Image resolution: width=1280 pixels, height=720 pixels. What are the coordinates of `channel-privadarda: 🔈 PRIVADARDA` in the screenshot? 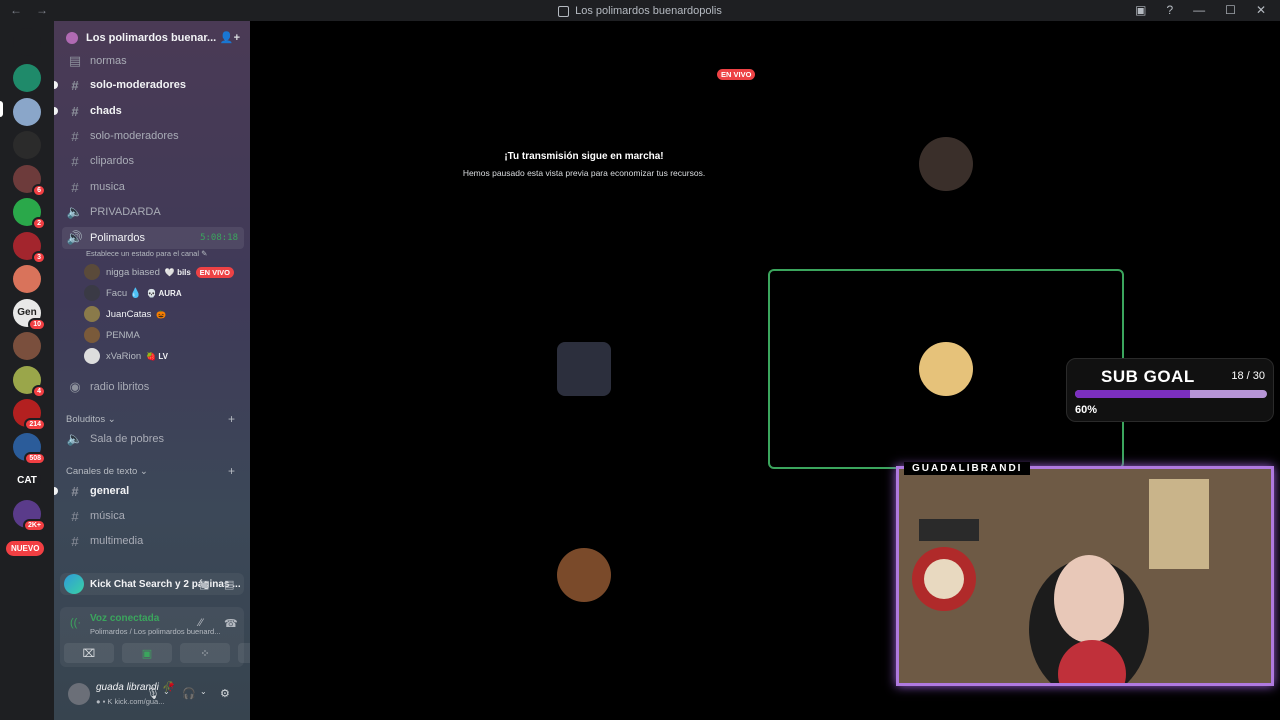 It's located at (153, 212).